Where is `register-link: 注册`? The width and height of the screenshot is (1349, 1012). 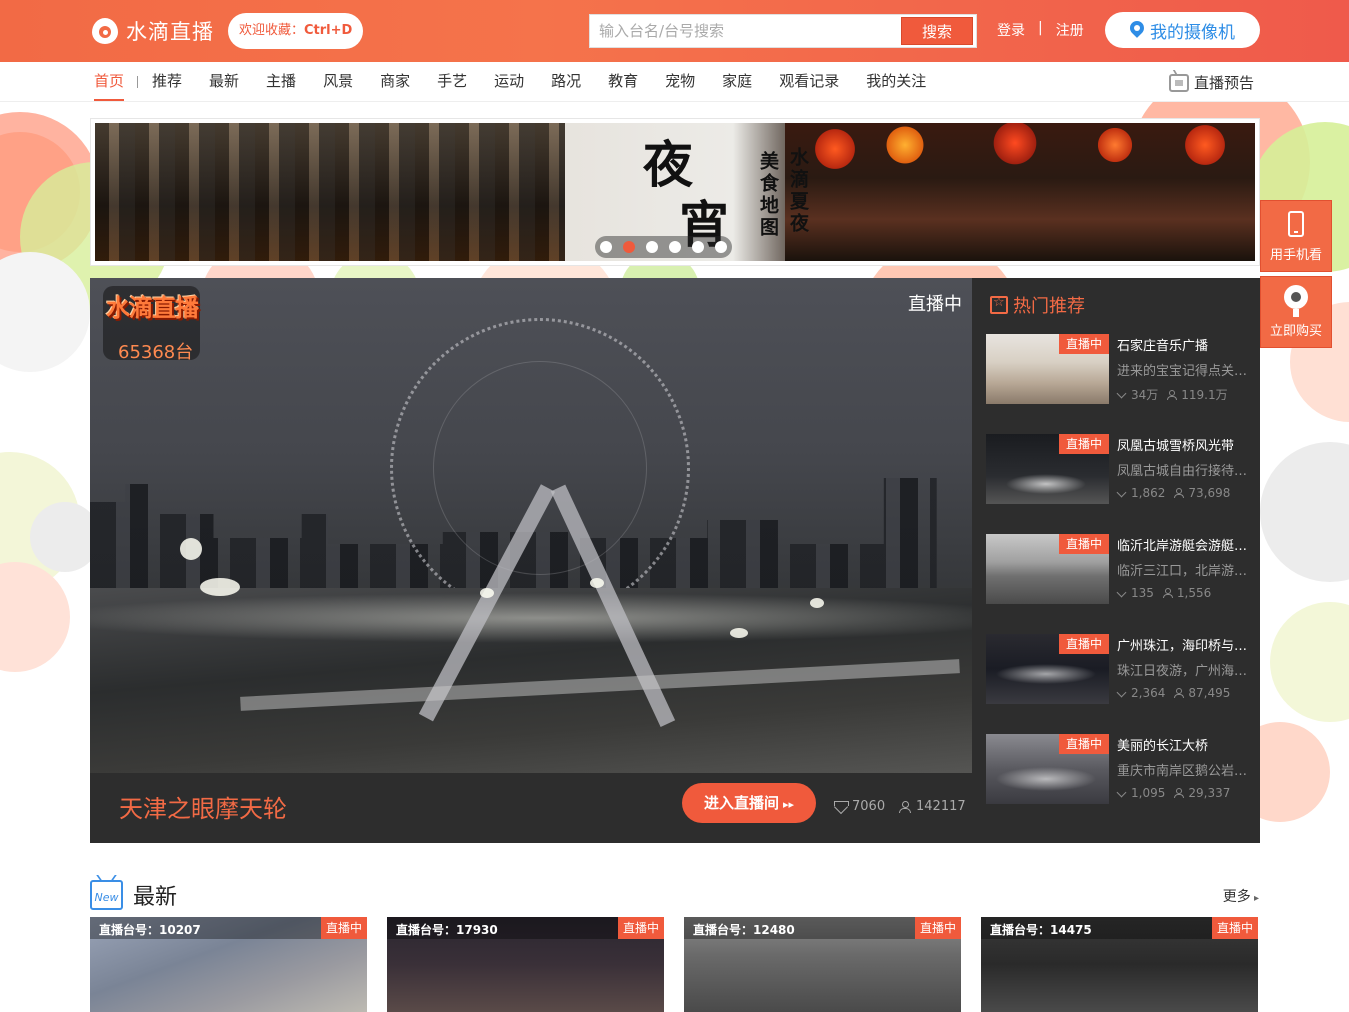
register-link: 注册 is located at coordinates (1070, 30).